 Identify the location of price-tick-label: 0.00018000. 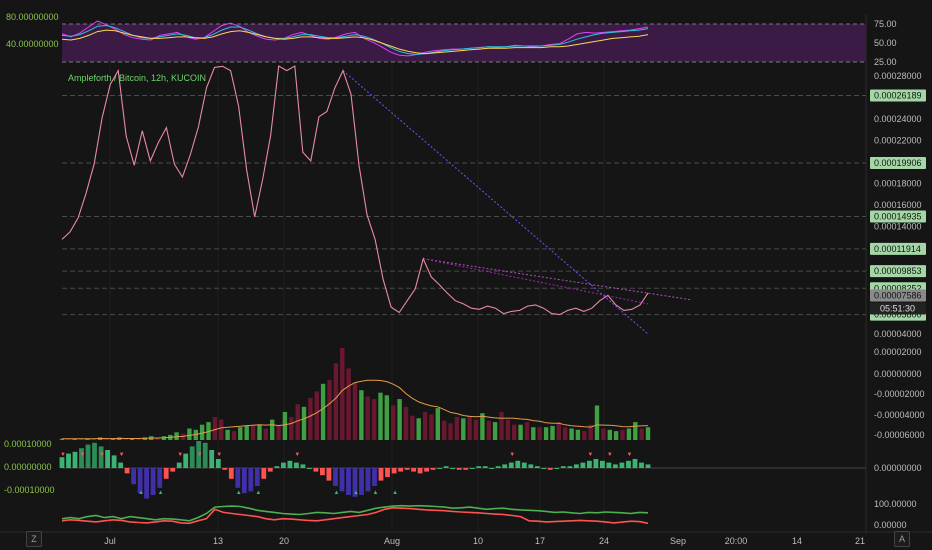
(898, 184).